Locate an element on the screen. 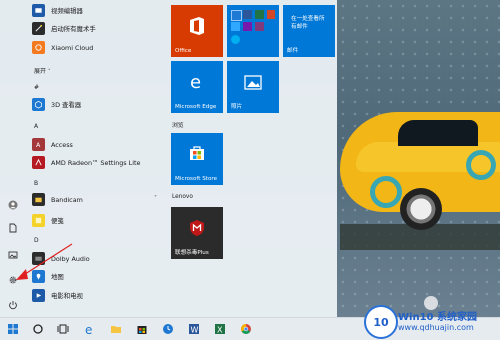  svg-text: W is located at coordinates (195, 330).